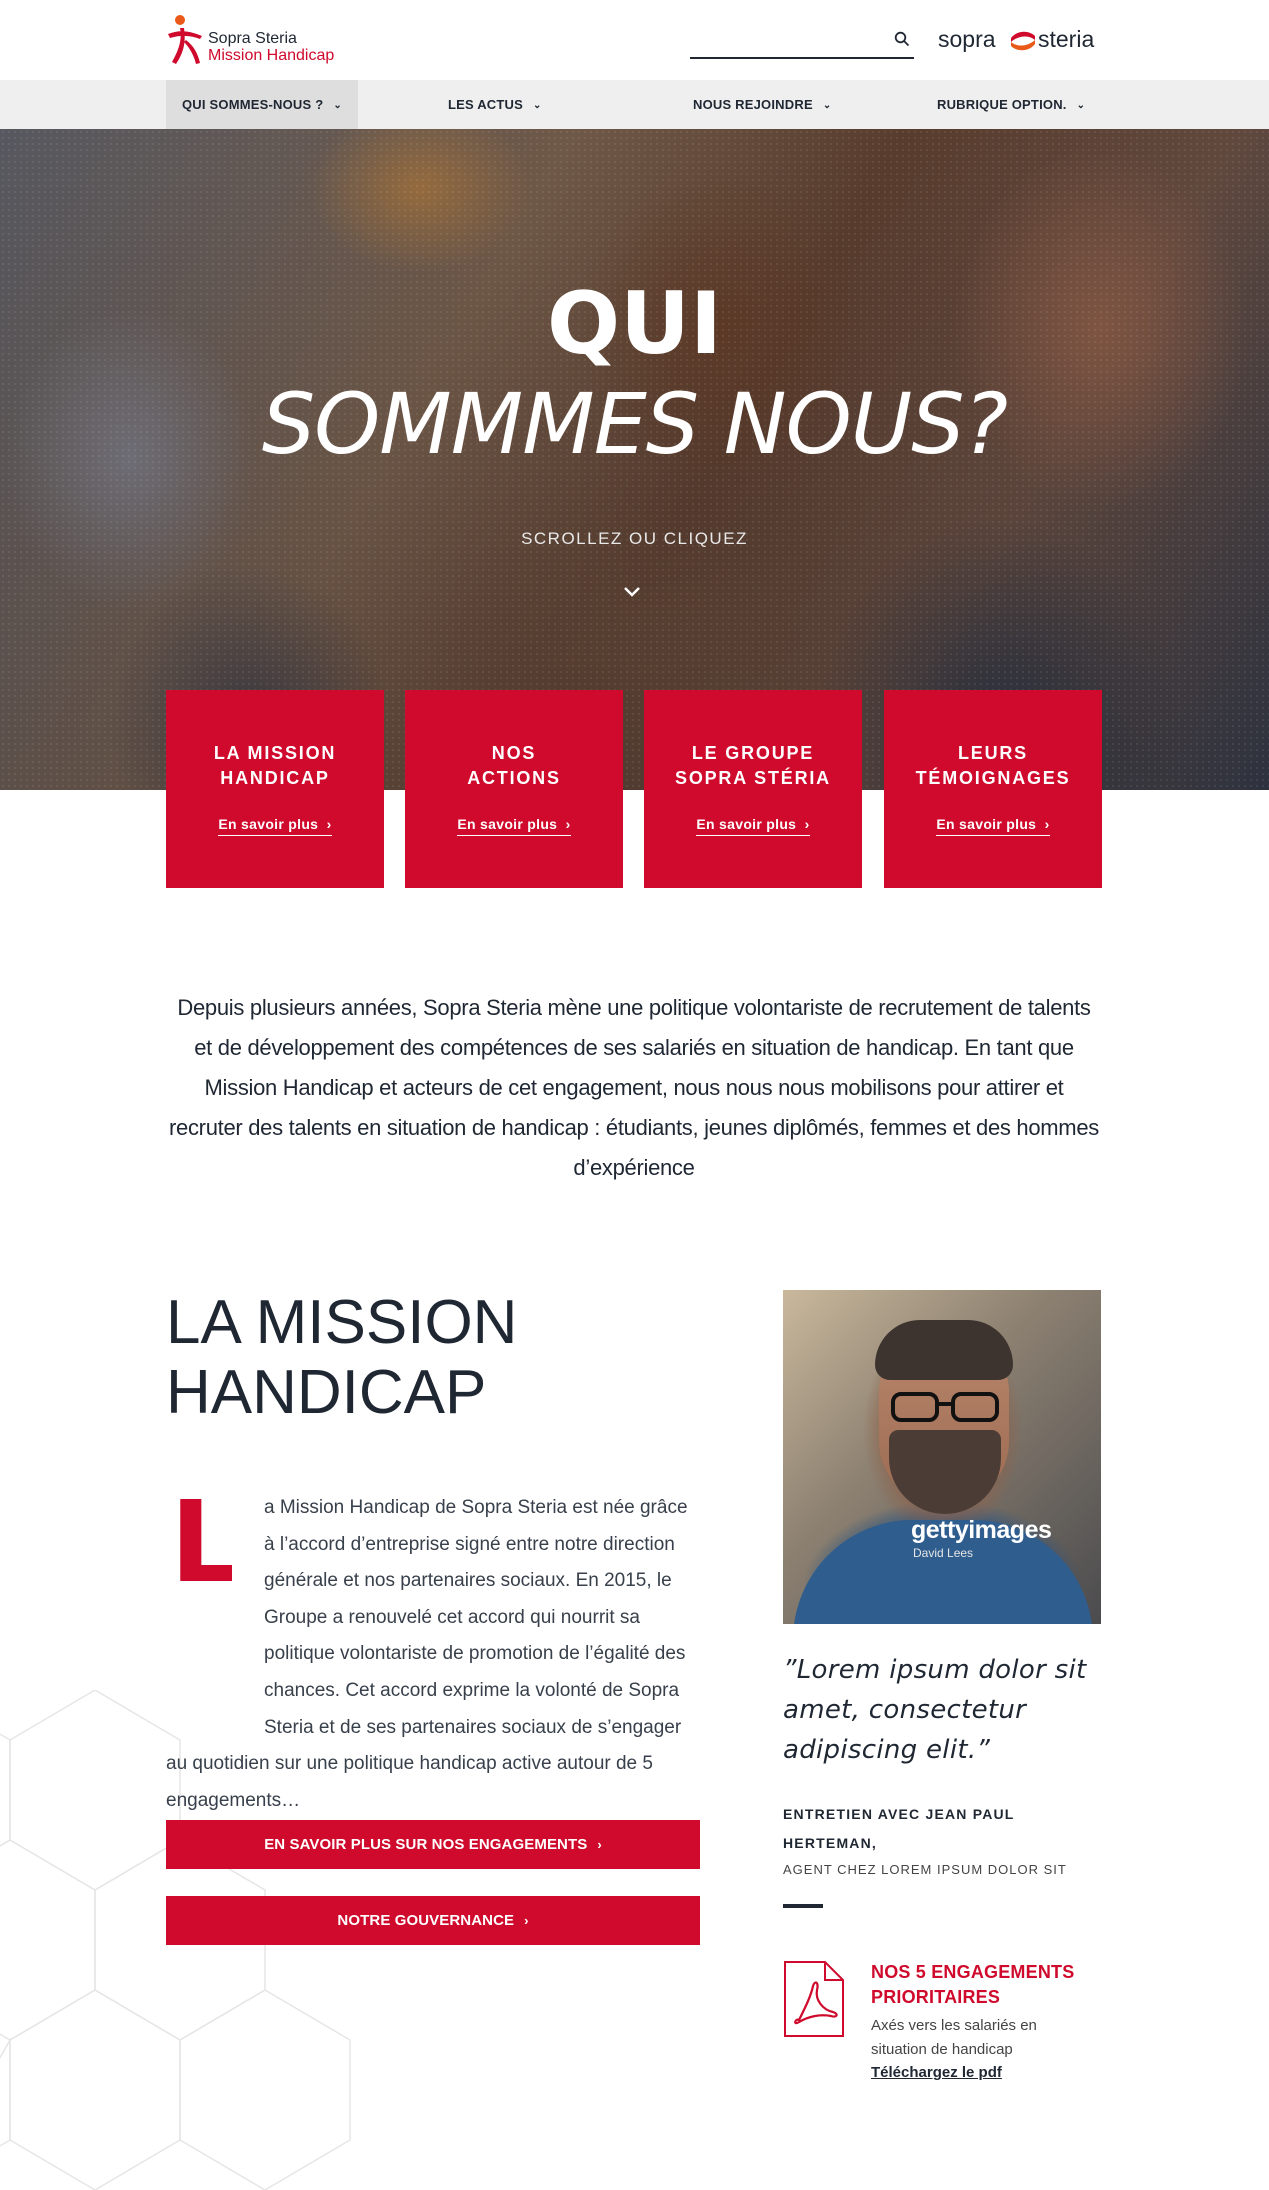 The height and width of the screenshot is (2190, 1269). Describe the element at coordinates (342, 1322) in the screenshot. I see `mission-title-line1: LA MISSION` at that location.